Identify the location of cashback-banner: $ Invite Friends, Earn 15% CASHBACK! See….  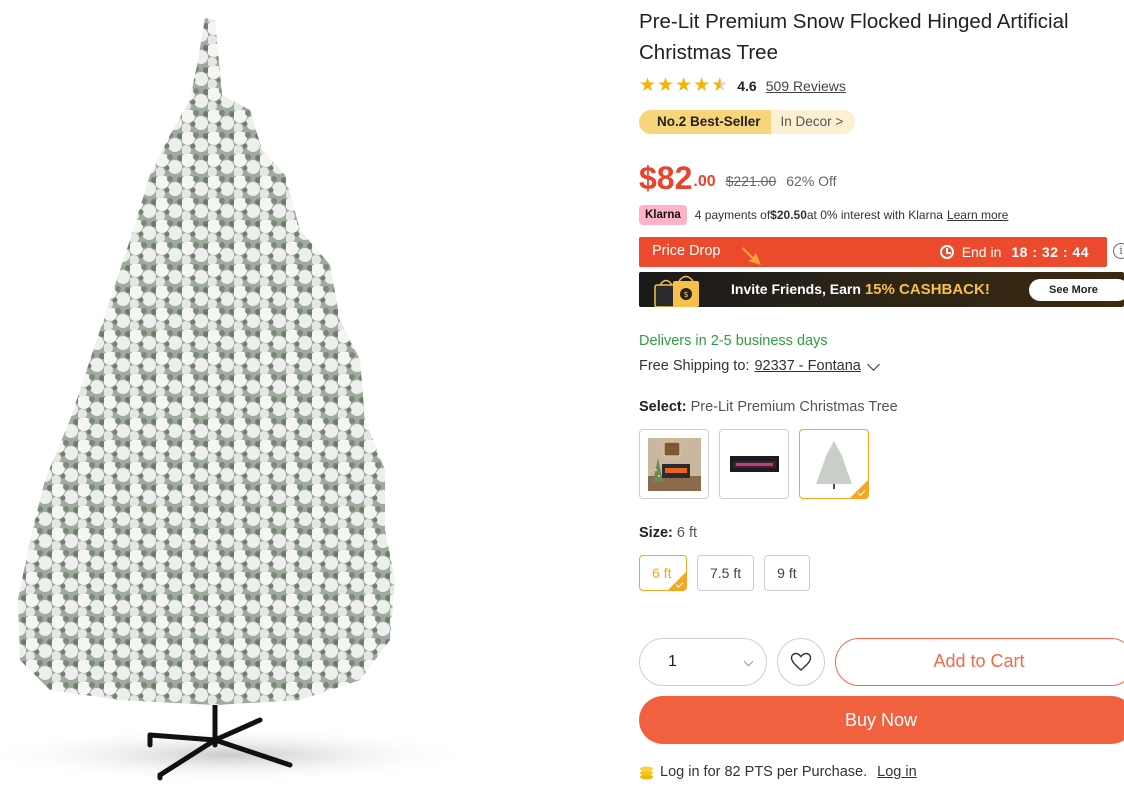
(881, 289).